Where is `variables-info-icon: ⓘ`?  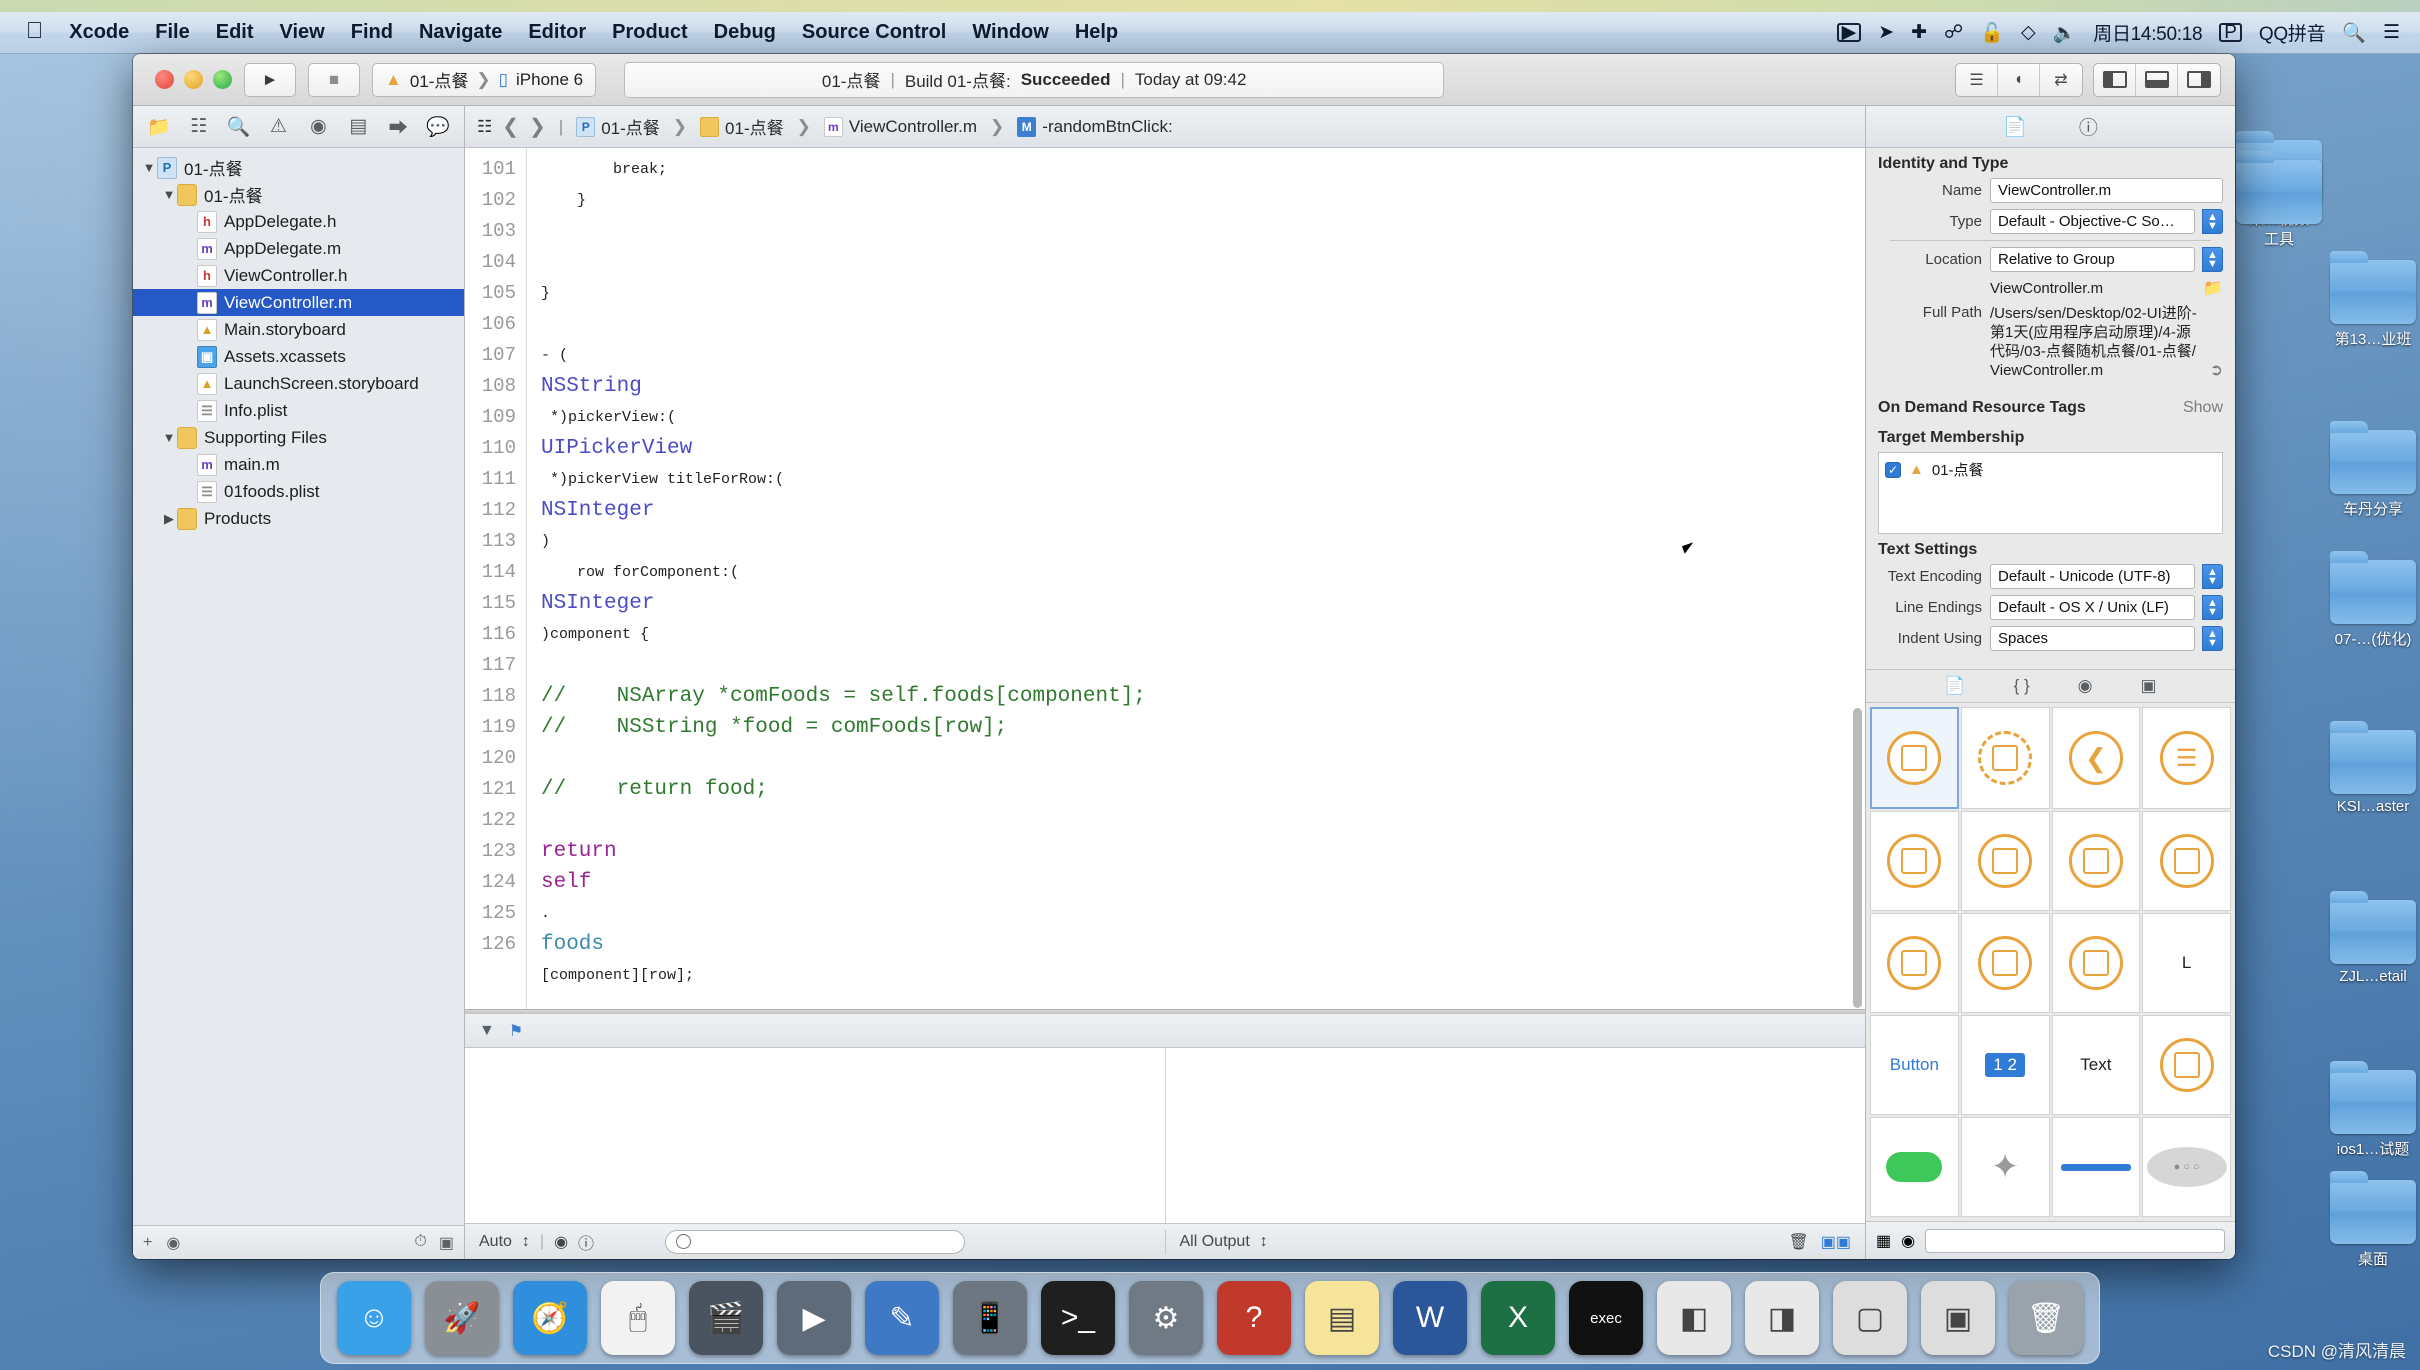 variables-info-icon: ⓘ is located at coordinates (586, 1242).